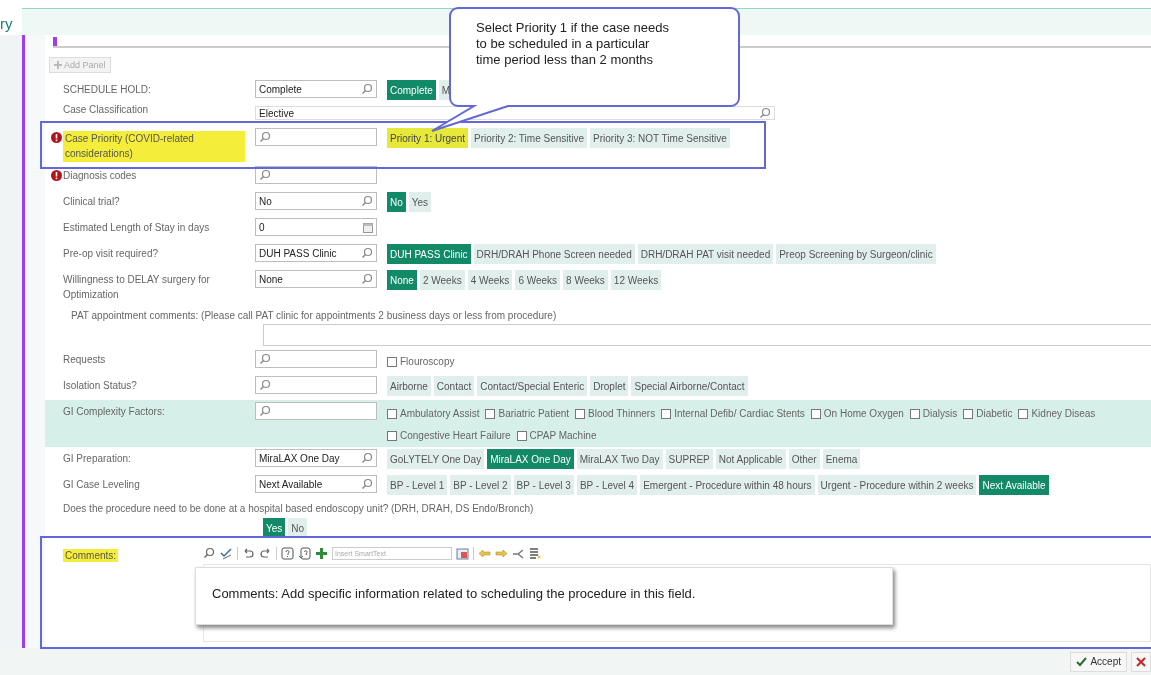  Describe the element at coordinates (316, 458) in the screenshot. I see `lookup-field: MiraLAX One Day` at that location.